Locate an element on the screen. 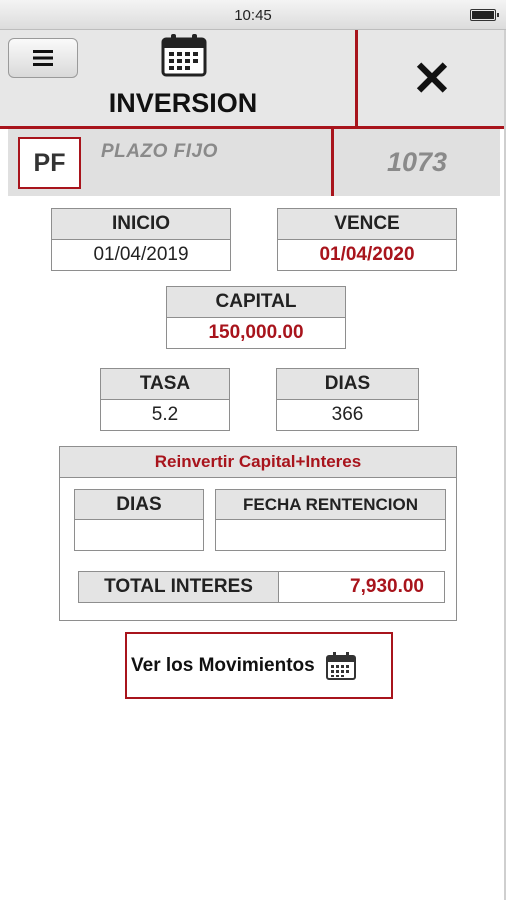 The height and width of the screenshot is (900, 506). menu-button is located at coordinates (43, 58).